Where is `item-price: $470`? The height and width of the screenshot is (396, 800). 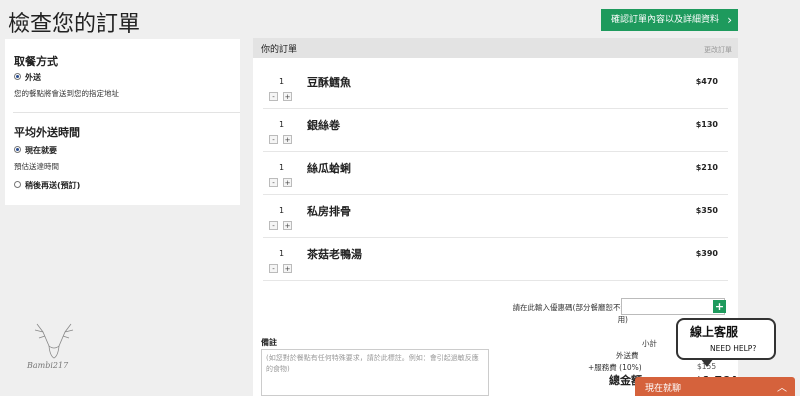 item-price: $470 is located at coordinates (706, 81).